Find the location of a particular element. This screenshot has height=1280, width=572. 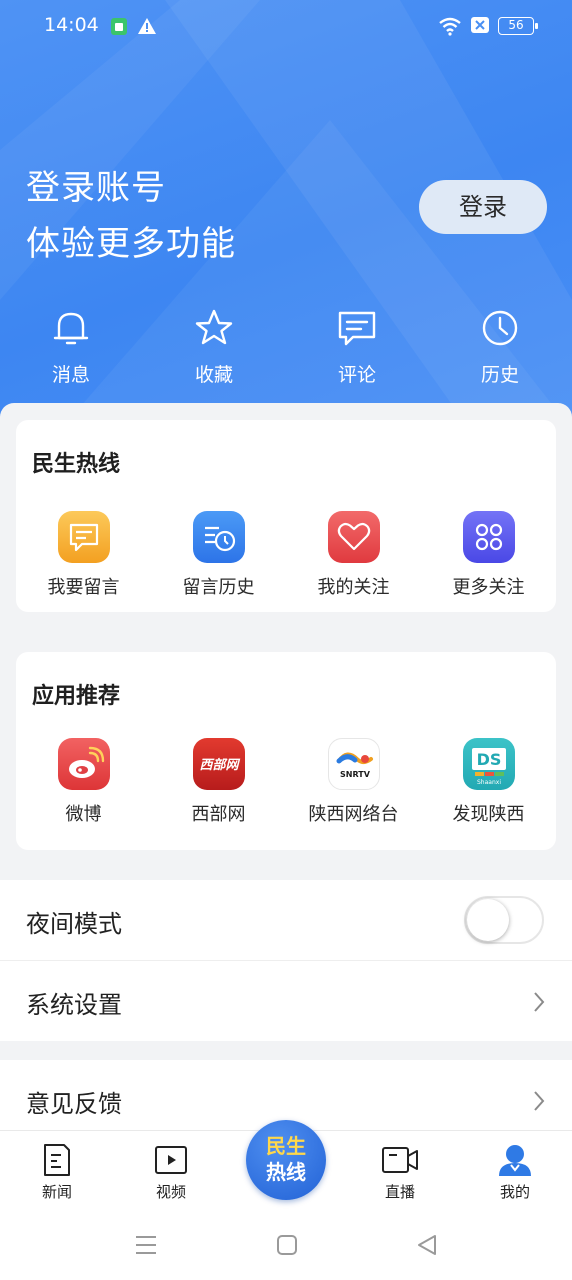

svg-text: SNRTV is located at coordinates (355, 774).